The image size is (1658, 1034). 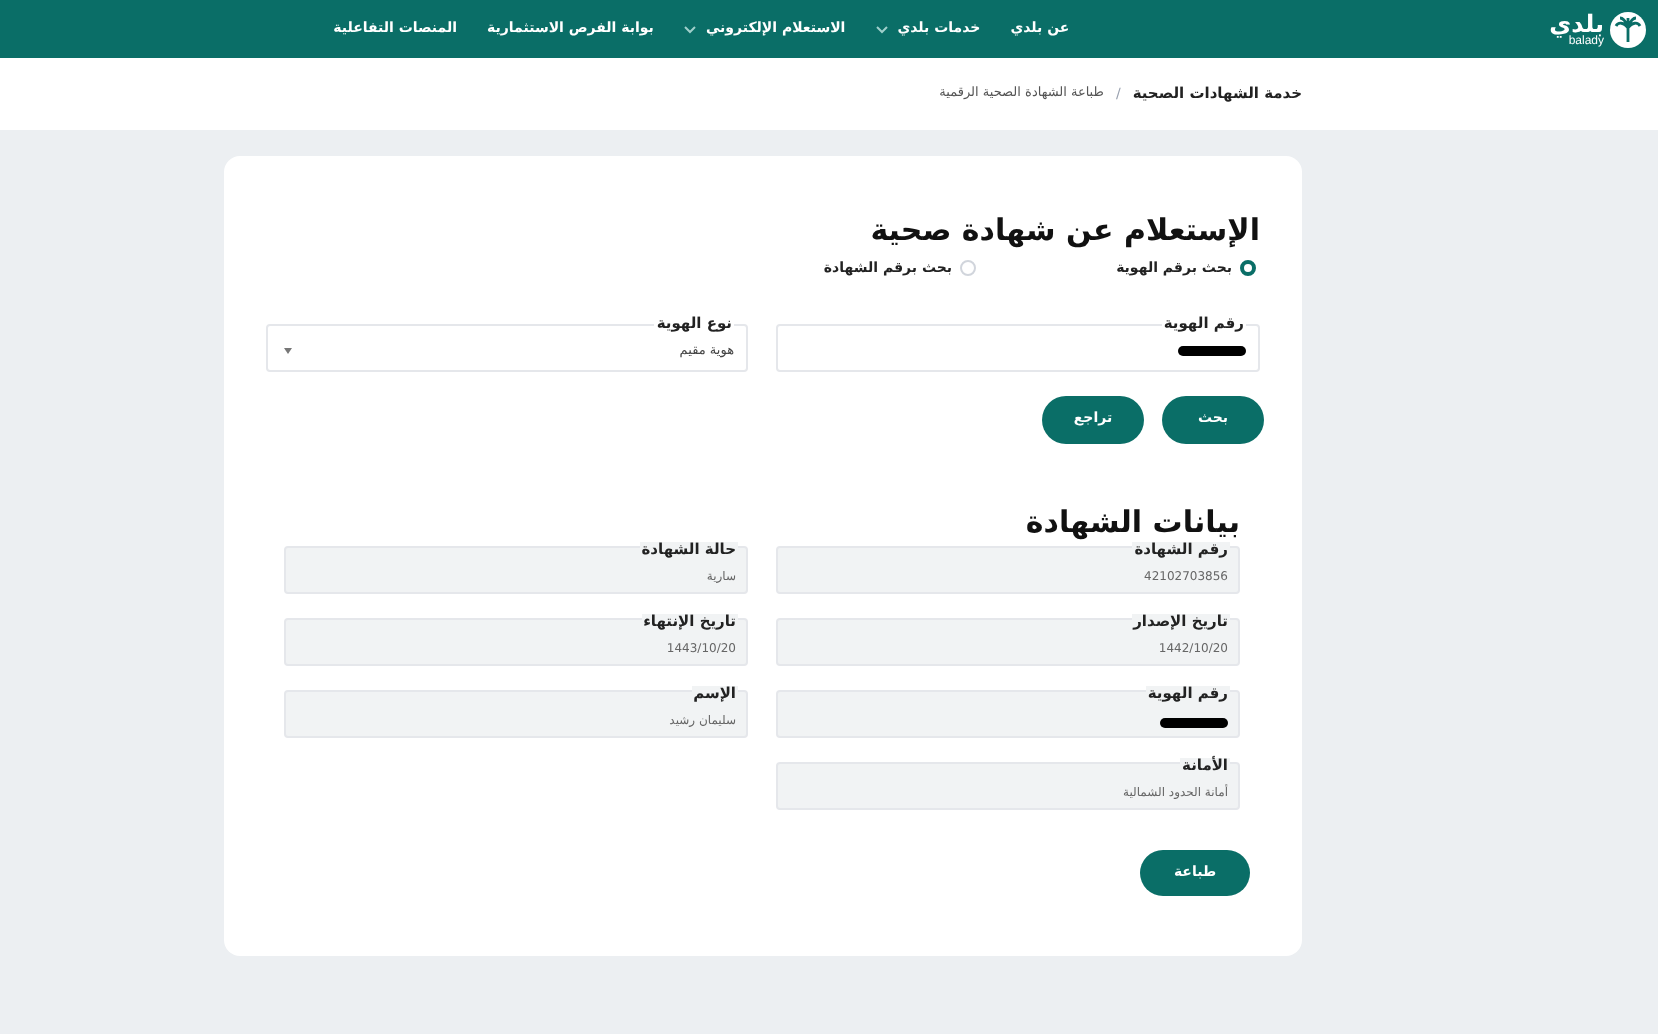 What do you see at coordinates (1576, 23) in the screenshot?
I see `logo-text: بلدي` at bounding box center [1576, 23].